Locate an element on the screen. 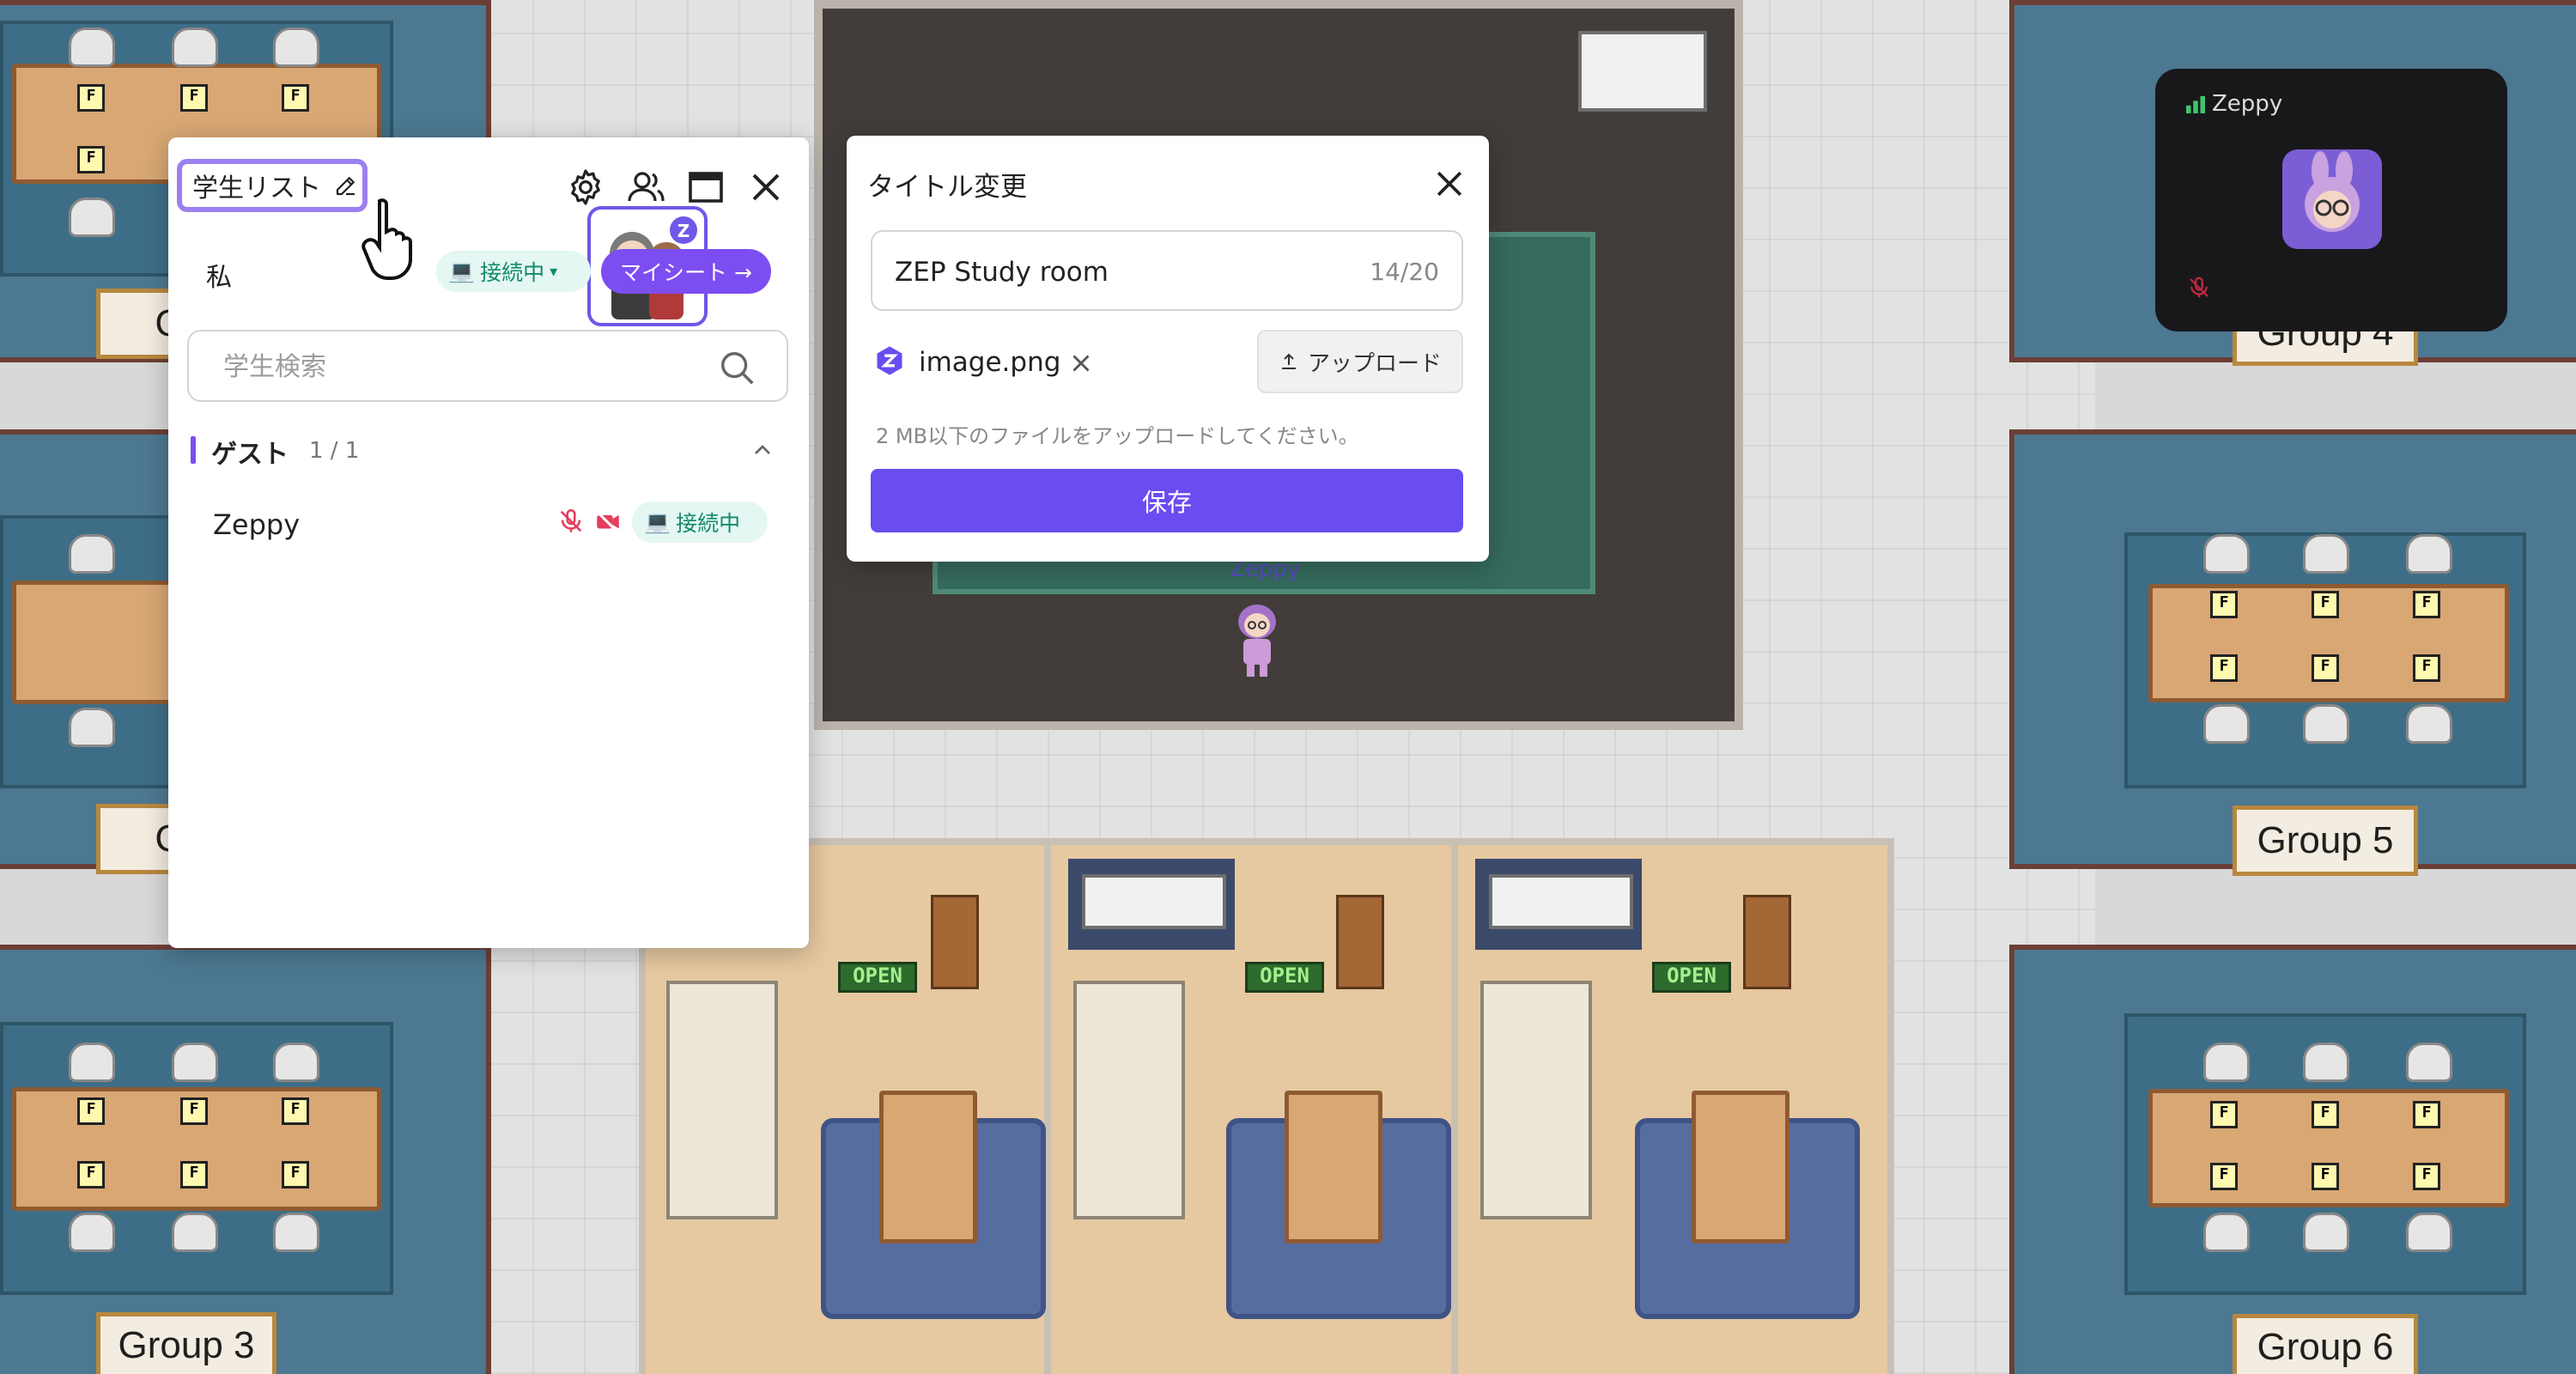 This screenshot has width=2576, height=1374. upload-icon is located at coordinates (1288, 361).